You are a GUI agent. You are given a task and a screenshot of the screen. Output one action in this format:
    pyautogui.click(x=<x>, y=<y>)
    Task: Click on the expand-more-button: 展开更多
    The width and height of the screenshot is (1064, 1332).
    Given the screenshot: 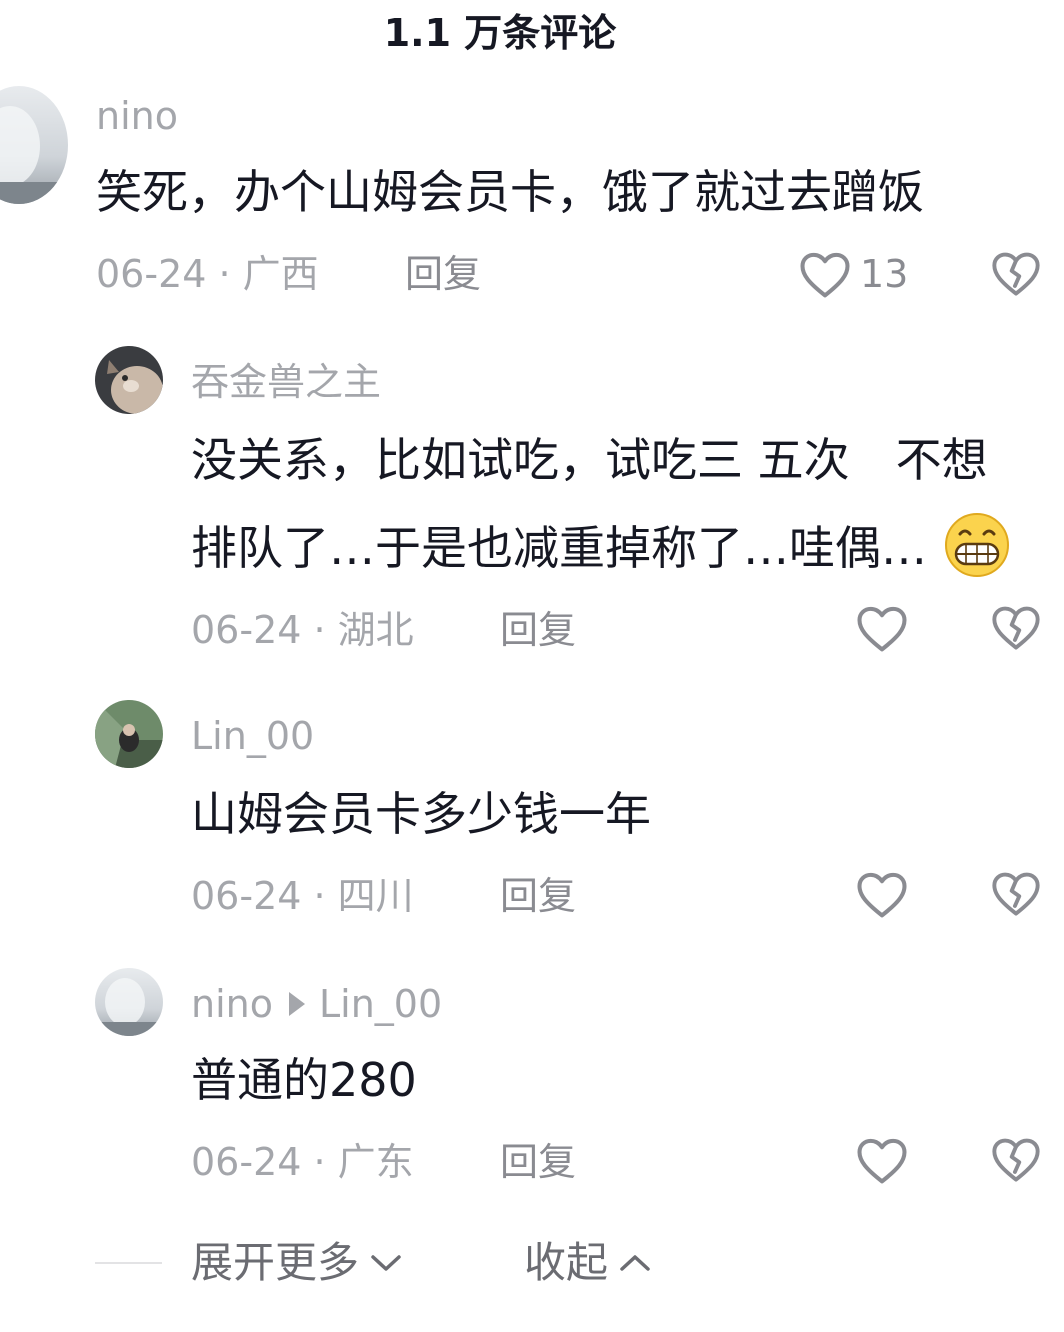 What is the action you would take?
    pyautogui.click(x=297, y=1263)
    